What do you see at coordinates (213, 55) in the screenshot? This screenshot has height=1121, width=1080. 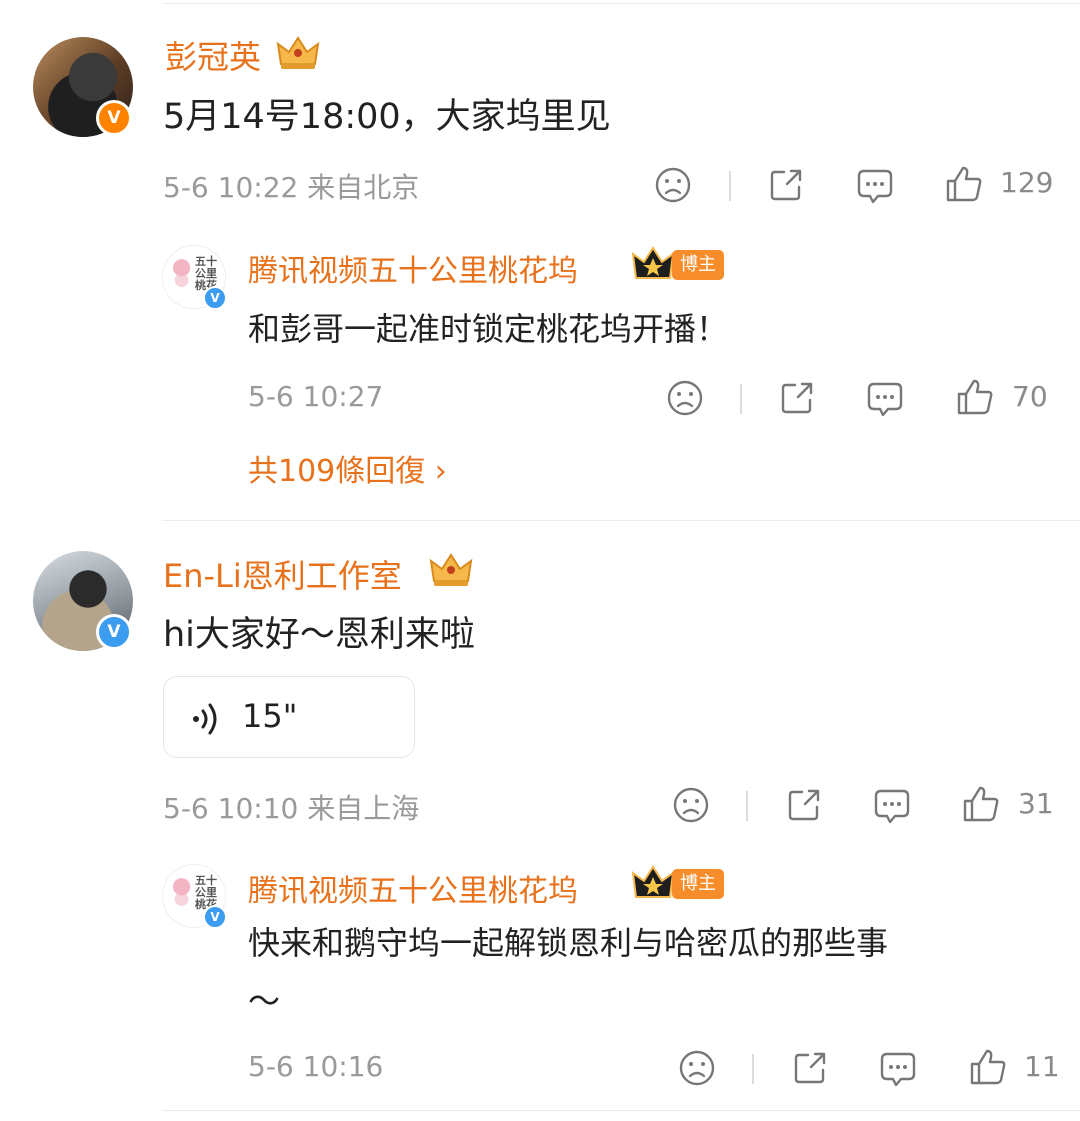 I see `comment-author: 彭冠英` at bounding box center [213, 55].